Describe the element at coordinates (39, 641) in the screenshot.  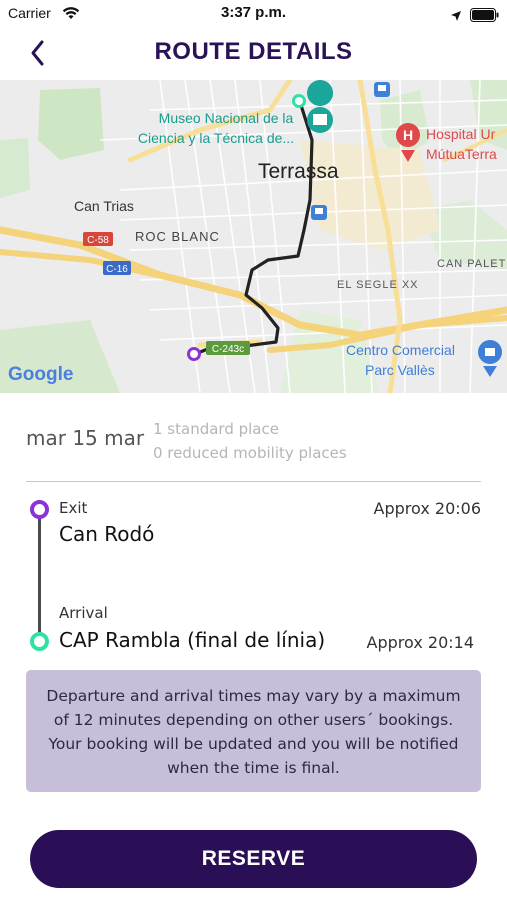
I see `arrival-marker-icon` at that location.